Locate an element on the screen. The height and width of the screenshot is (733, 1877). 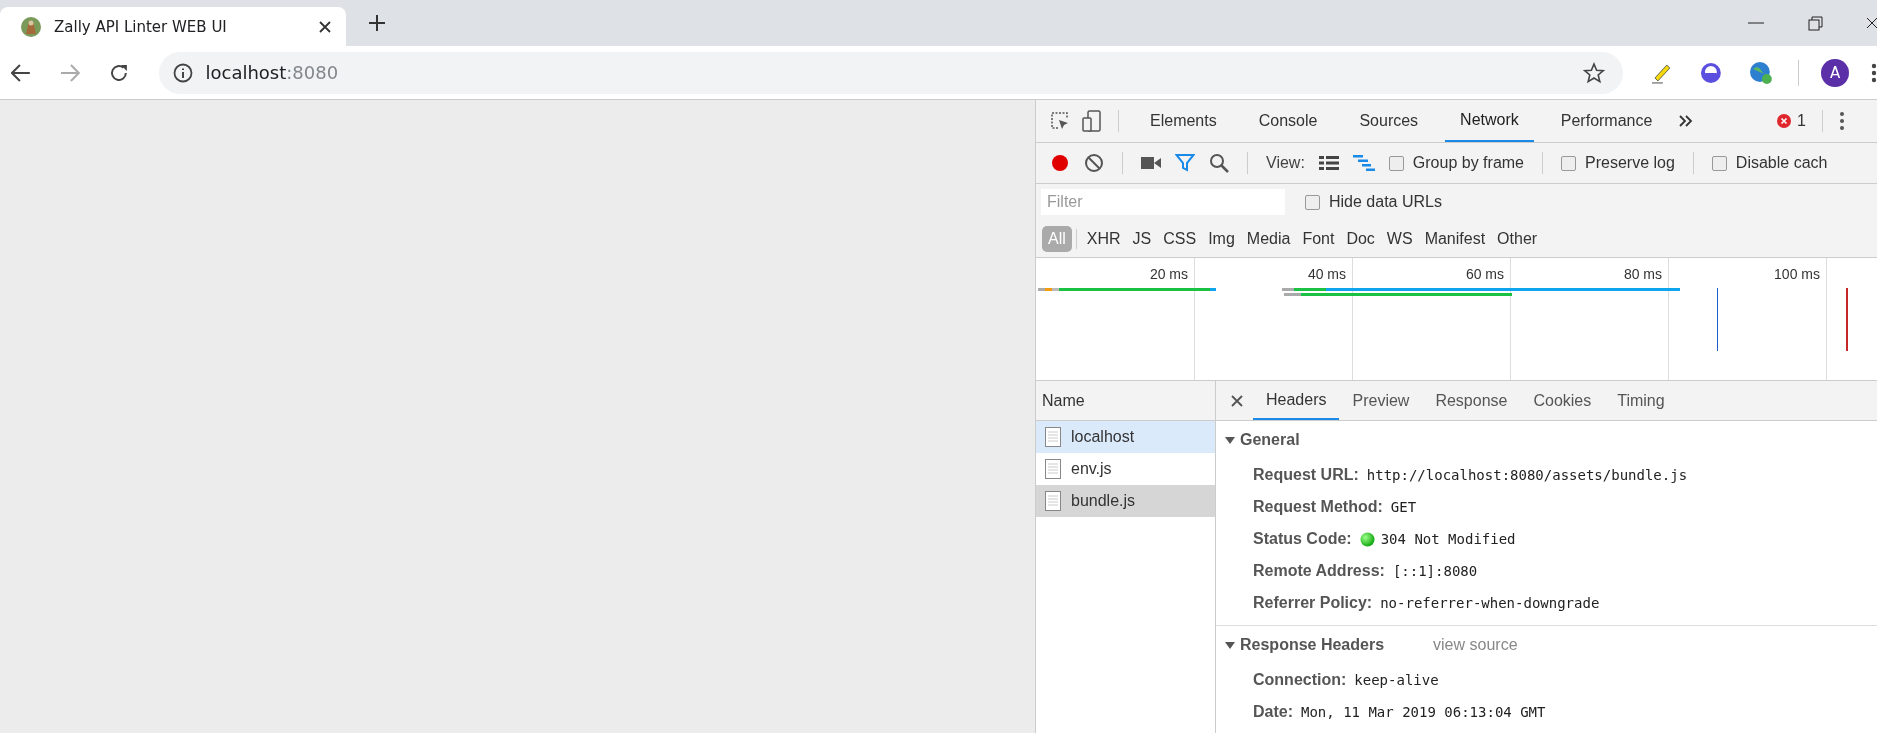
error-count: 1 is located at coordinates (1801, 121).